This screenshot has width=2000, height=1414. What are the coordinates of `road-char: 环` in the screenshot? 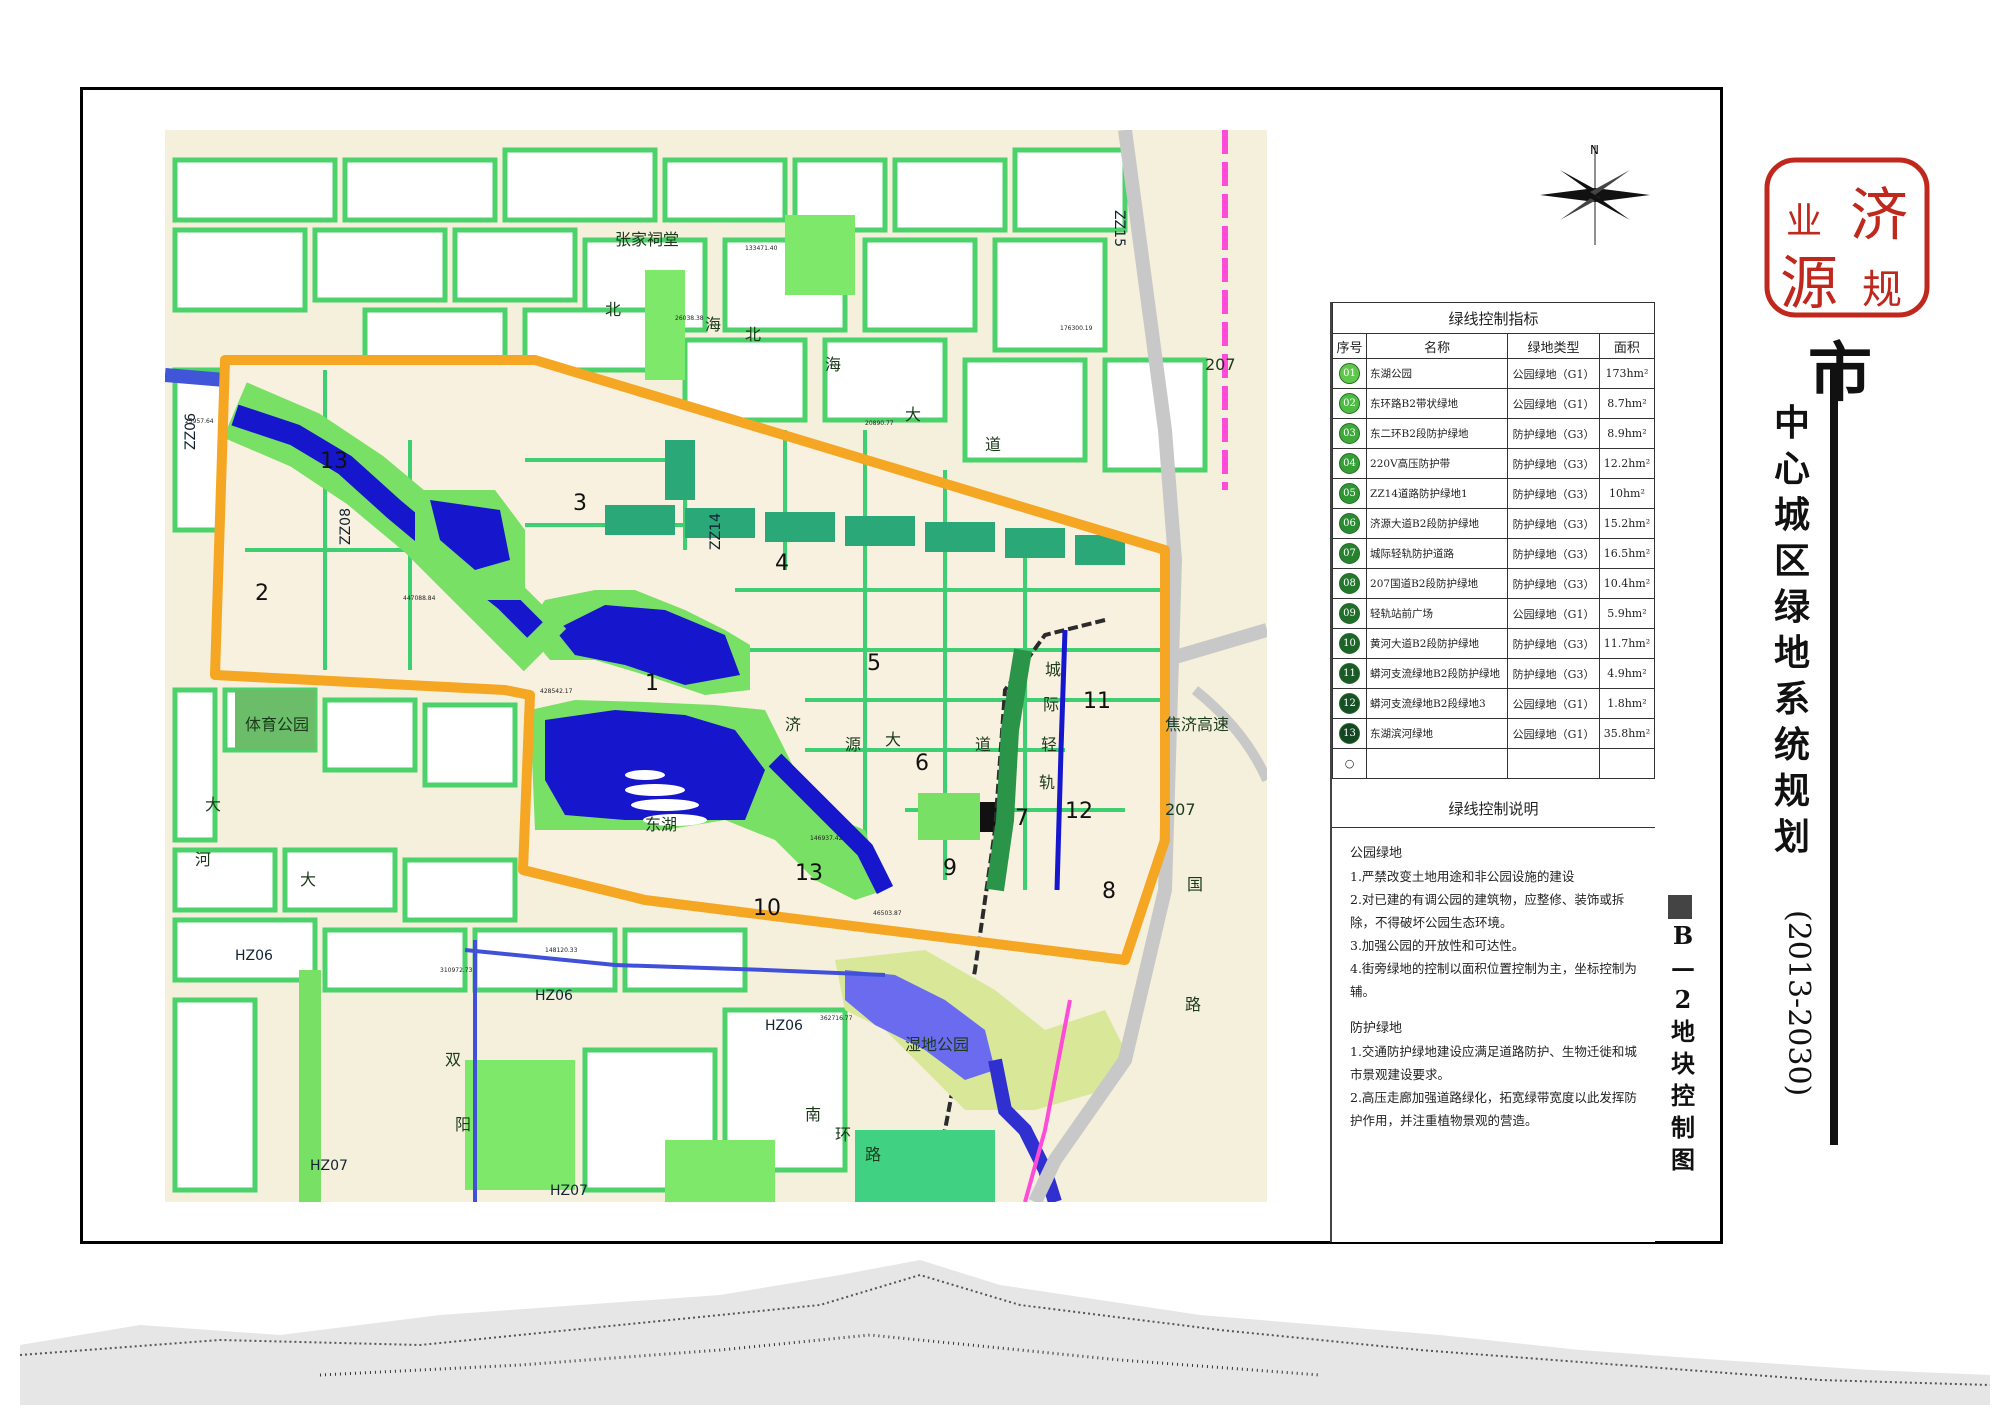 It's located at (843, 1134).